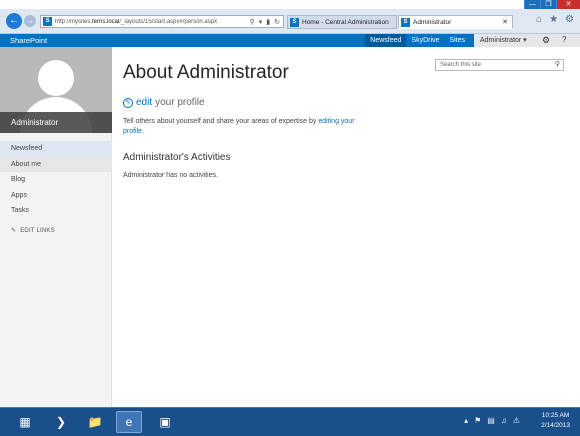 The image size is (580, 436). Describe the element at coordinates (61, 422) in the screenshot. I see `powershell-icon: ❯` at that location.